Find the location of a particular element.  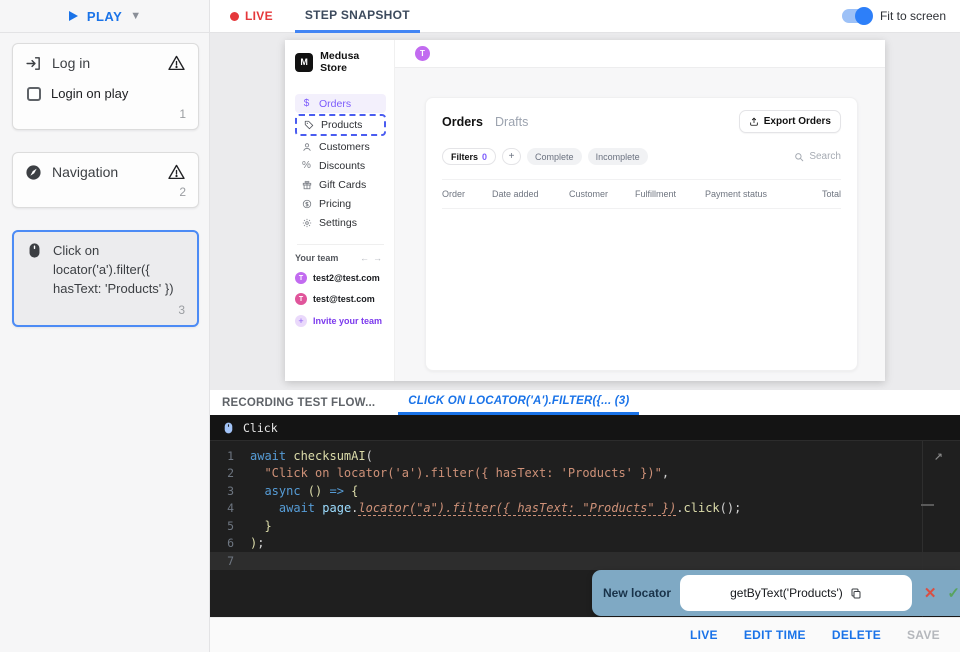

login-on-play-checkbox is located at coordinates (34, 93).